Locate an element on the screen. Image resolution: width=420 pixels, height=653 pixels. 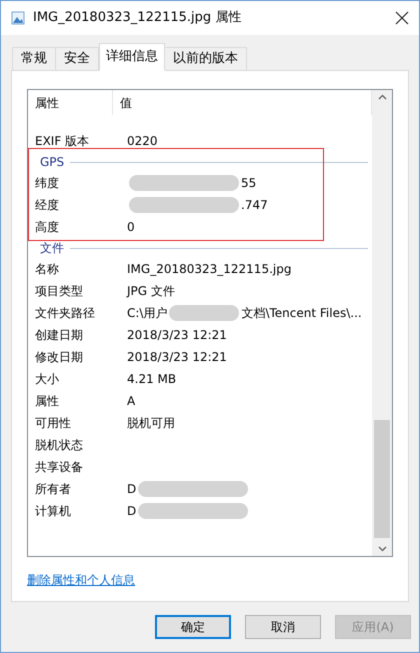
redaction-blur is located at coordinates (204, 313).